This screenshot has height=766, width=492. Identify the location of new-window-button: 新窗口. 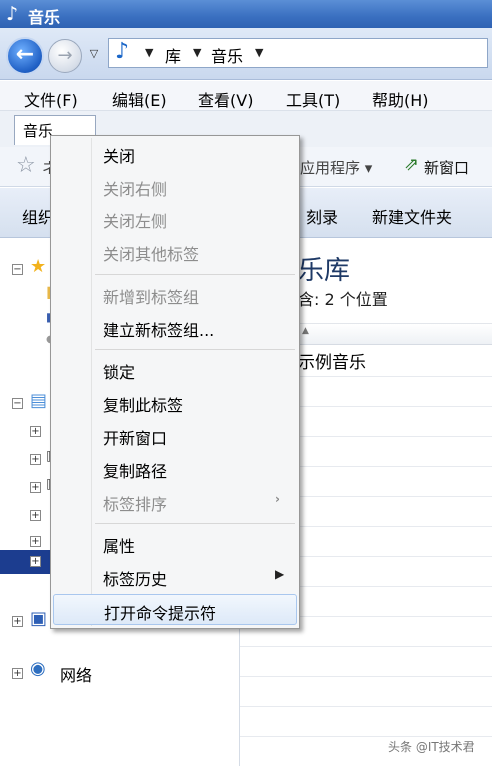
(446, 167).